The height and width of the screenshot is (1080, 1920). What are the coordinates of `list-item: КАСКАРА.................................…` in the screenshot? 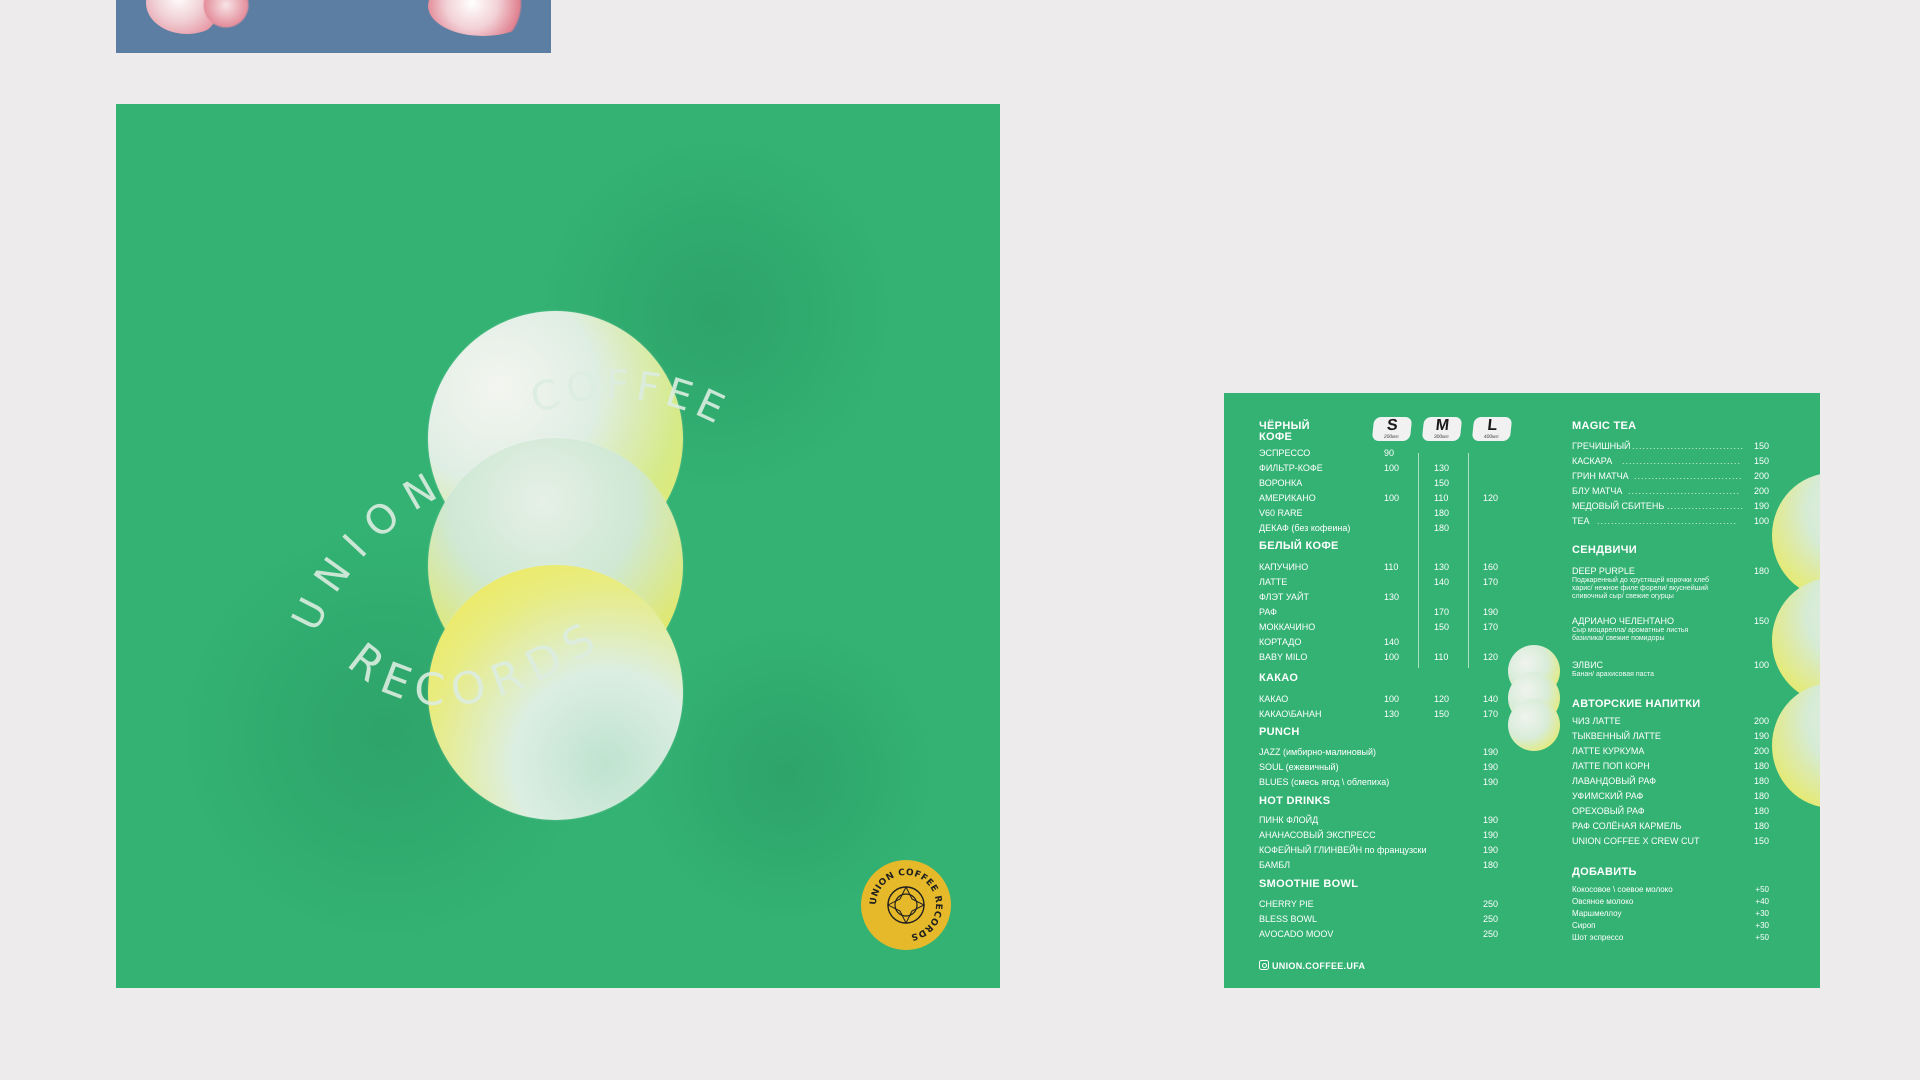 It's located at (1670, 461).